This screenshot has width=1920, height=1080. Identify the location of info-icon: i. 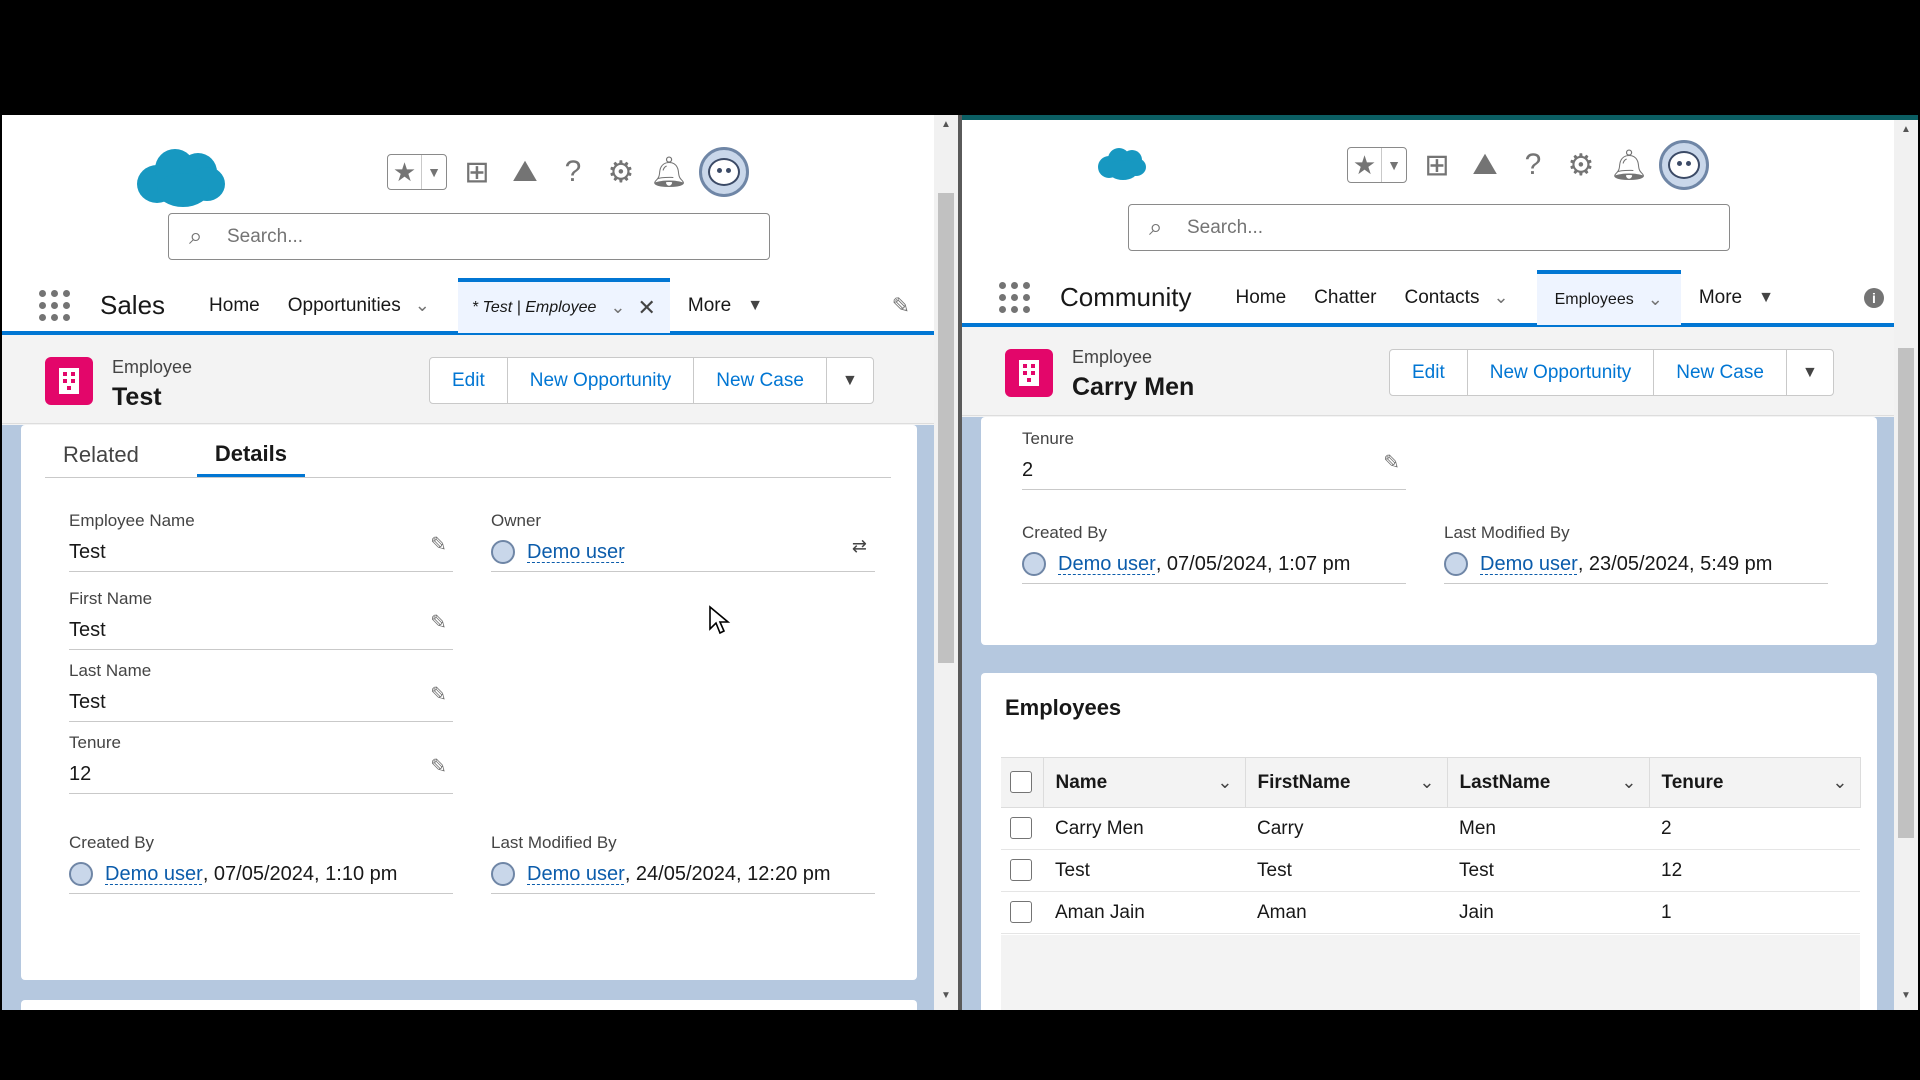
(1874, 297).